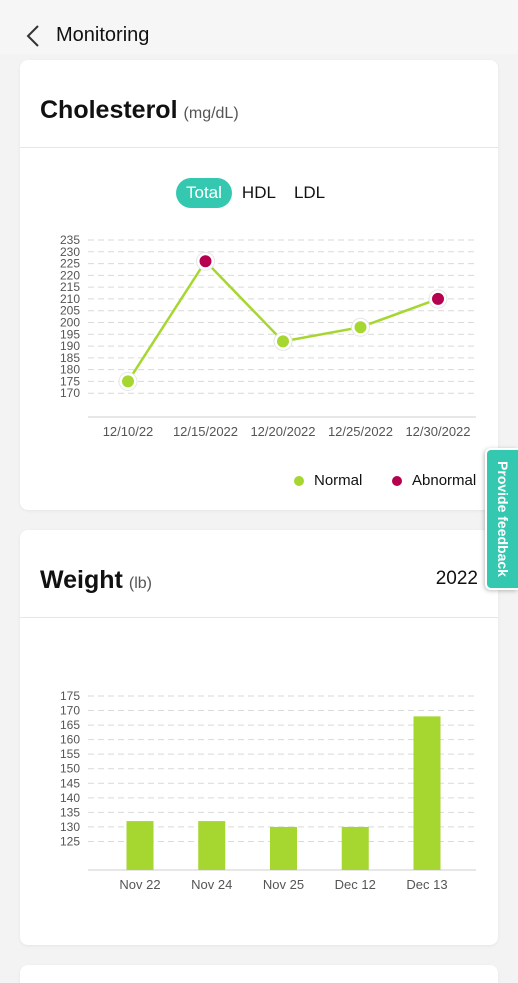 The width and height of the screenshot is (518, 983). Describe the element at coordinates (282, 431) in the screenshot. I see `x-tick-label: 12/20/2022` at that location.